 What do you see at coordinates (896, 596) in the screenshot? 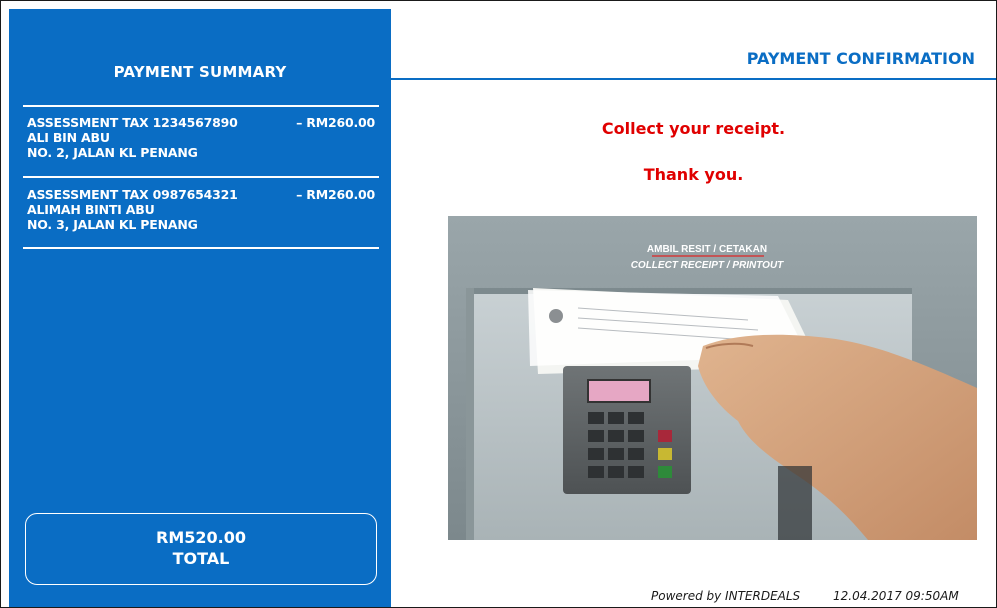
I see `datetime-text: 12.04.2017 09:50AM` at bounding box center [896, 596].